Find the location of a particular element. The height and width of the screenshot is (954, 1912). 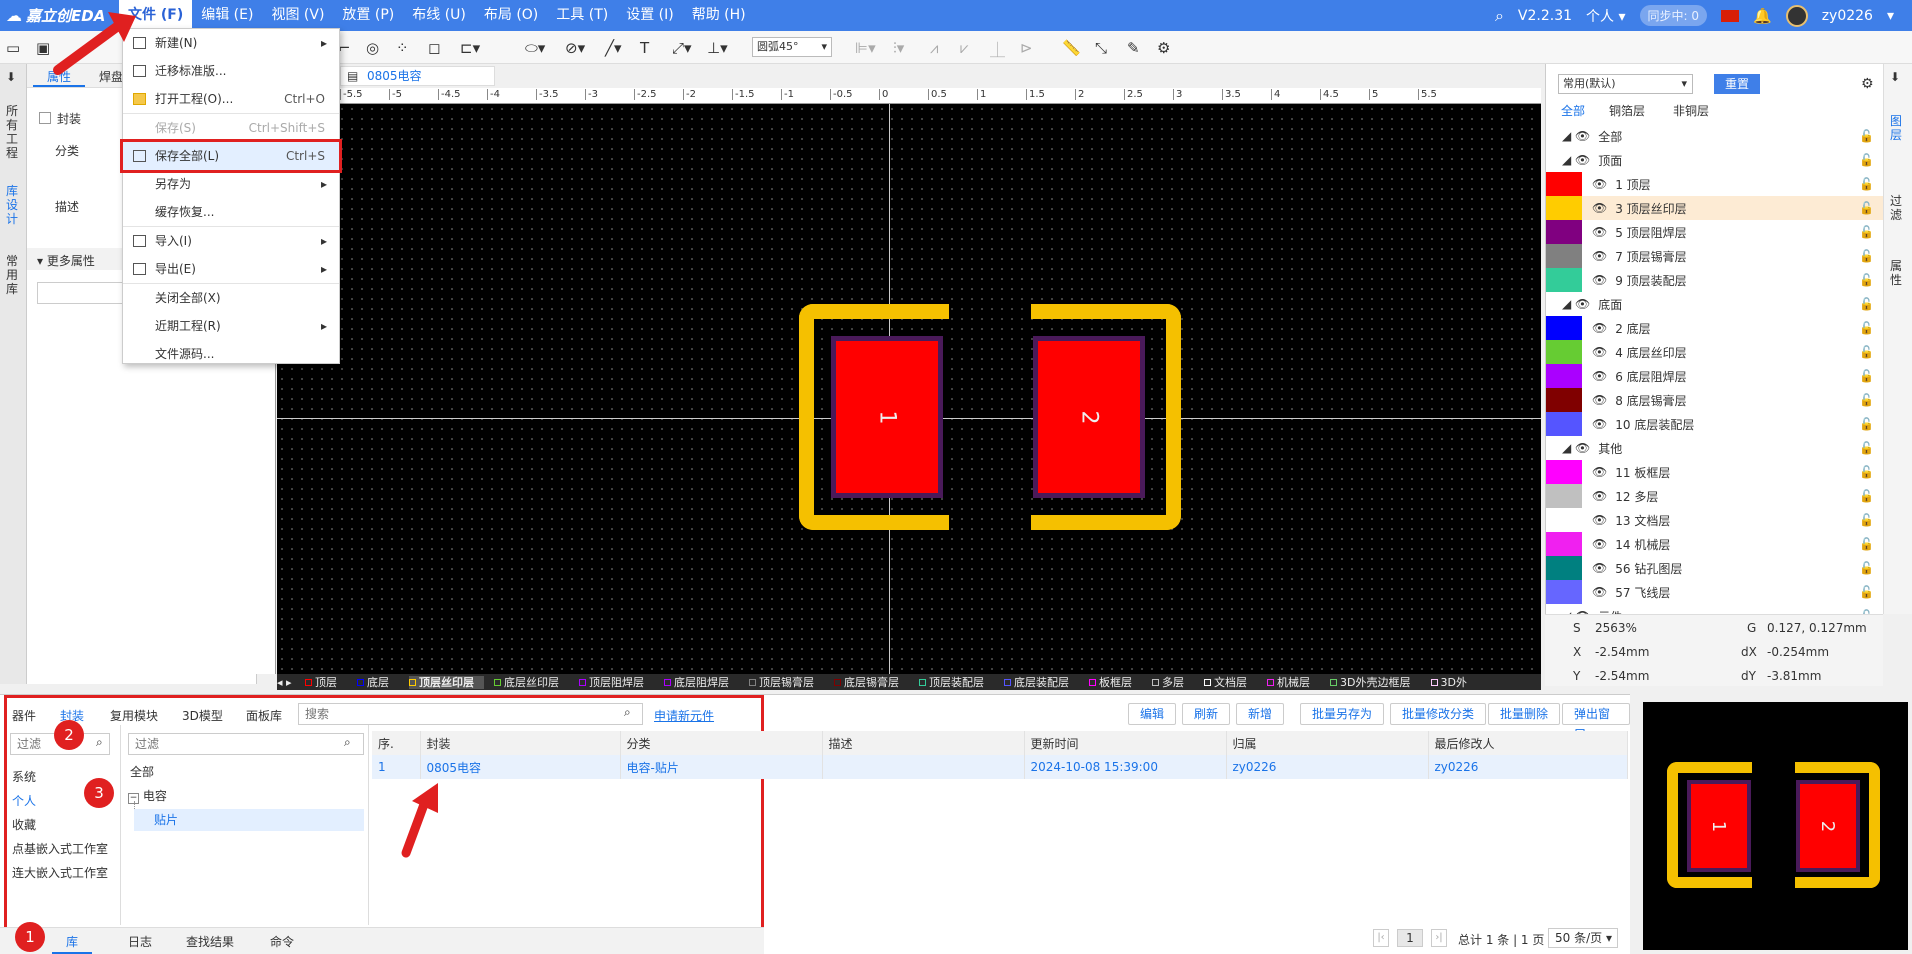

bell-icon: 🔔 is located at coordinates (1762, 16).